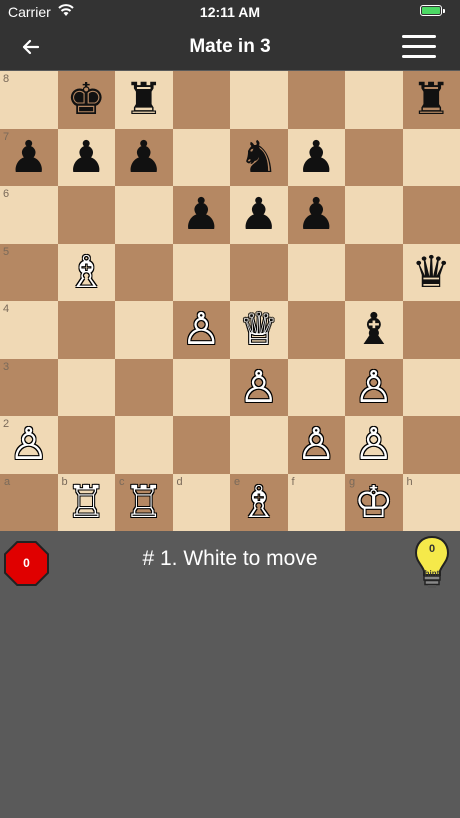 The width and height of the screenshot is (460, 818). Describe the element at coordinates (201, 157) in the screenshot. I see `square-d7` at that location.